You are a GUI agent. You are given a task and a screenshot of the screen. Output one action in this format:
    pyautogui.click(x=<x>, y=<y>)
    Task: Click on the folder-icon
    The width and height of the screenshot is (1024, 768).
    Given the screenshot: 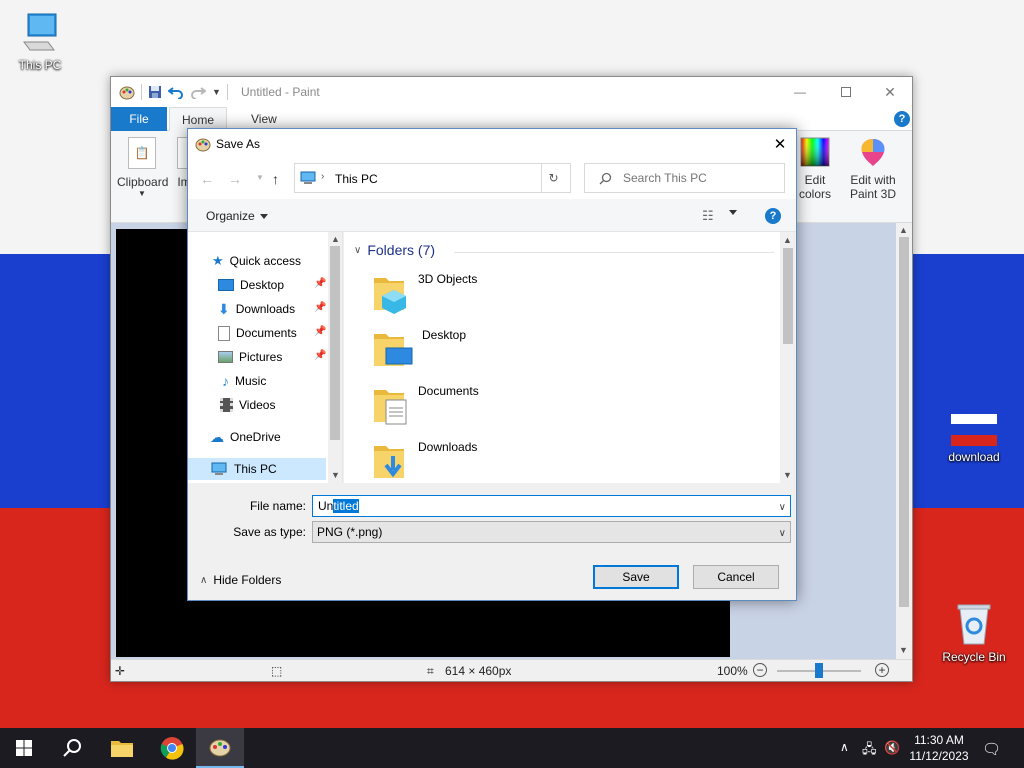 What is the action you would take?
    pyautogui.click(x=122, y=749)
    